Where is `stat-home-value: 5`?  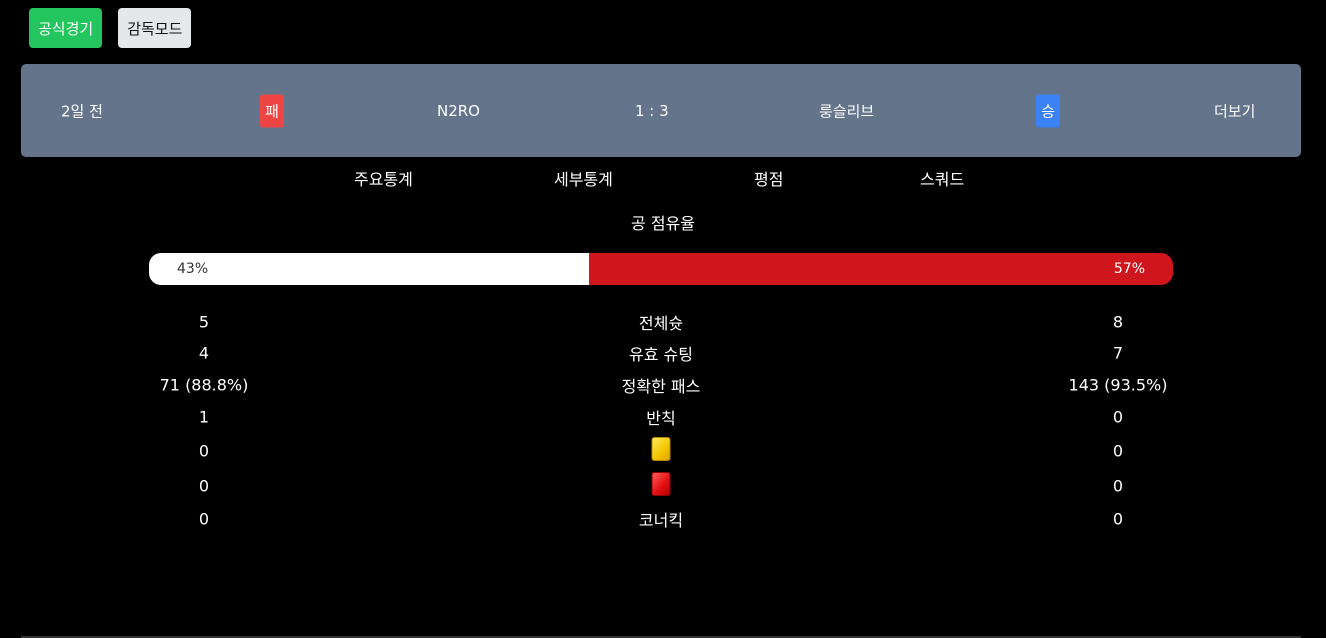
stat-home-value: 5 is located at coordinates (204, 321).